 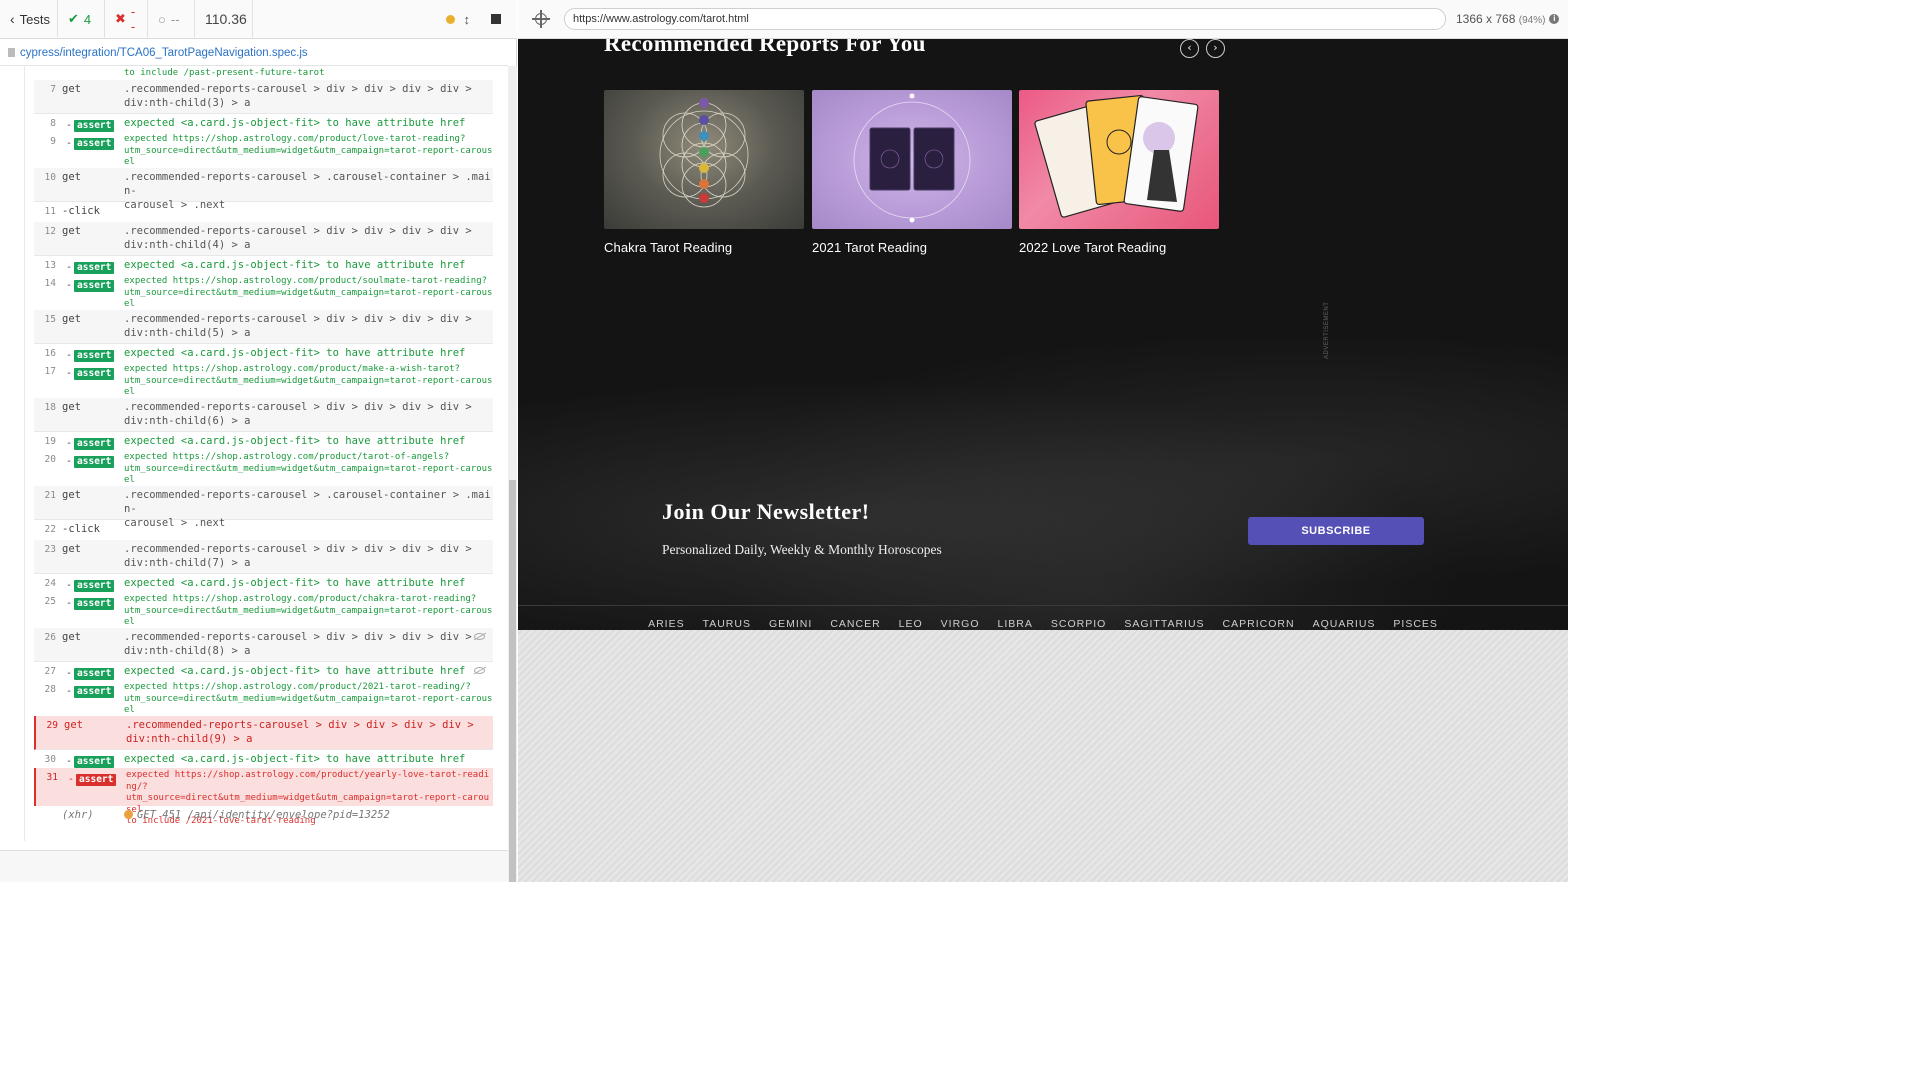 I want to click on card-title: Chakra Tarot Reading, so click(x=668, y=247).